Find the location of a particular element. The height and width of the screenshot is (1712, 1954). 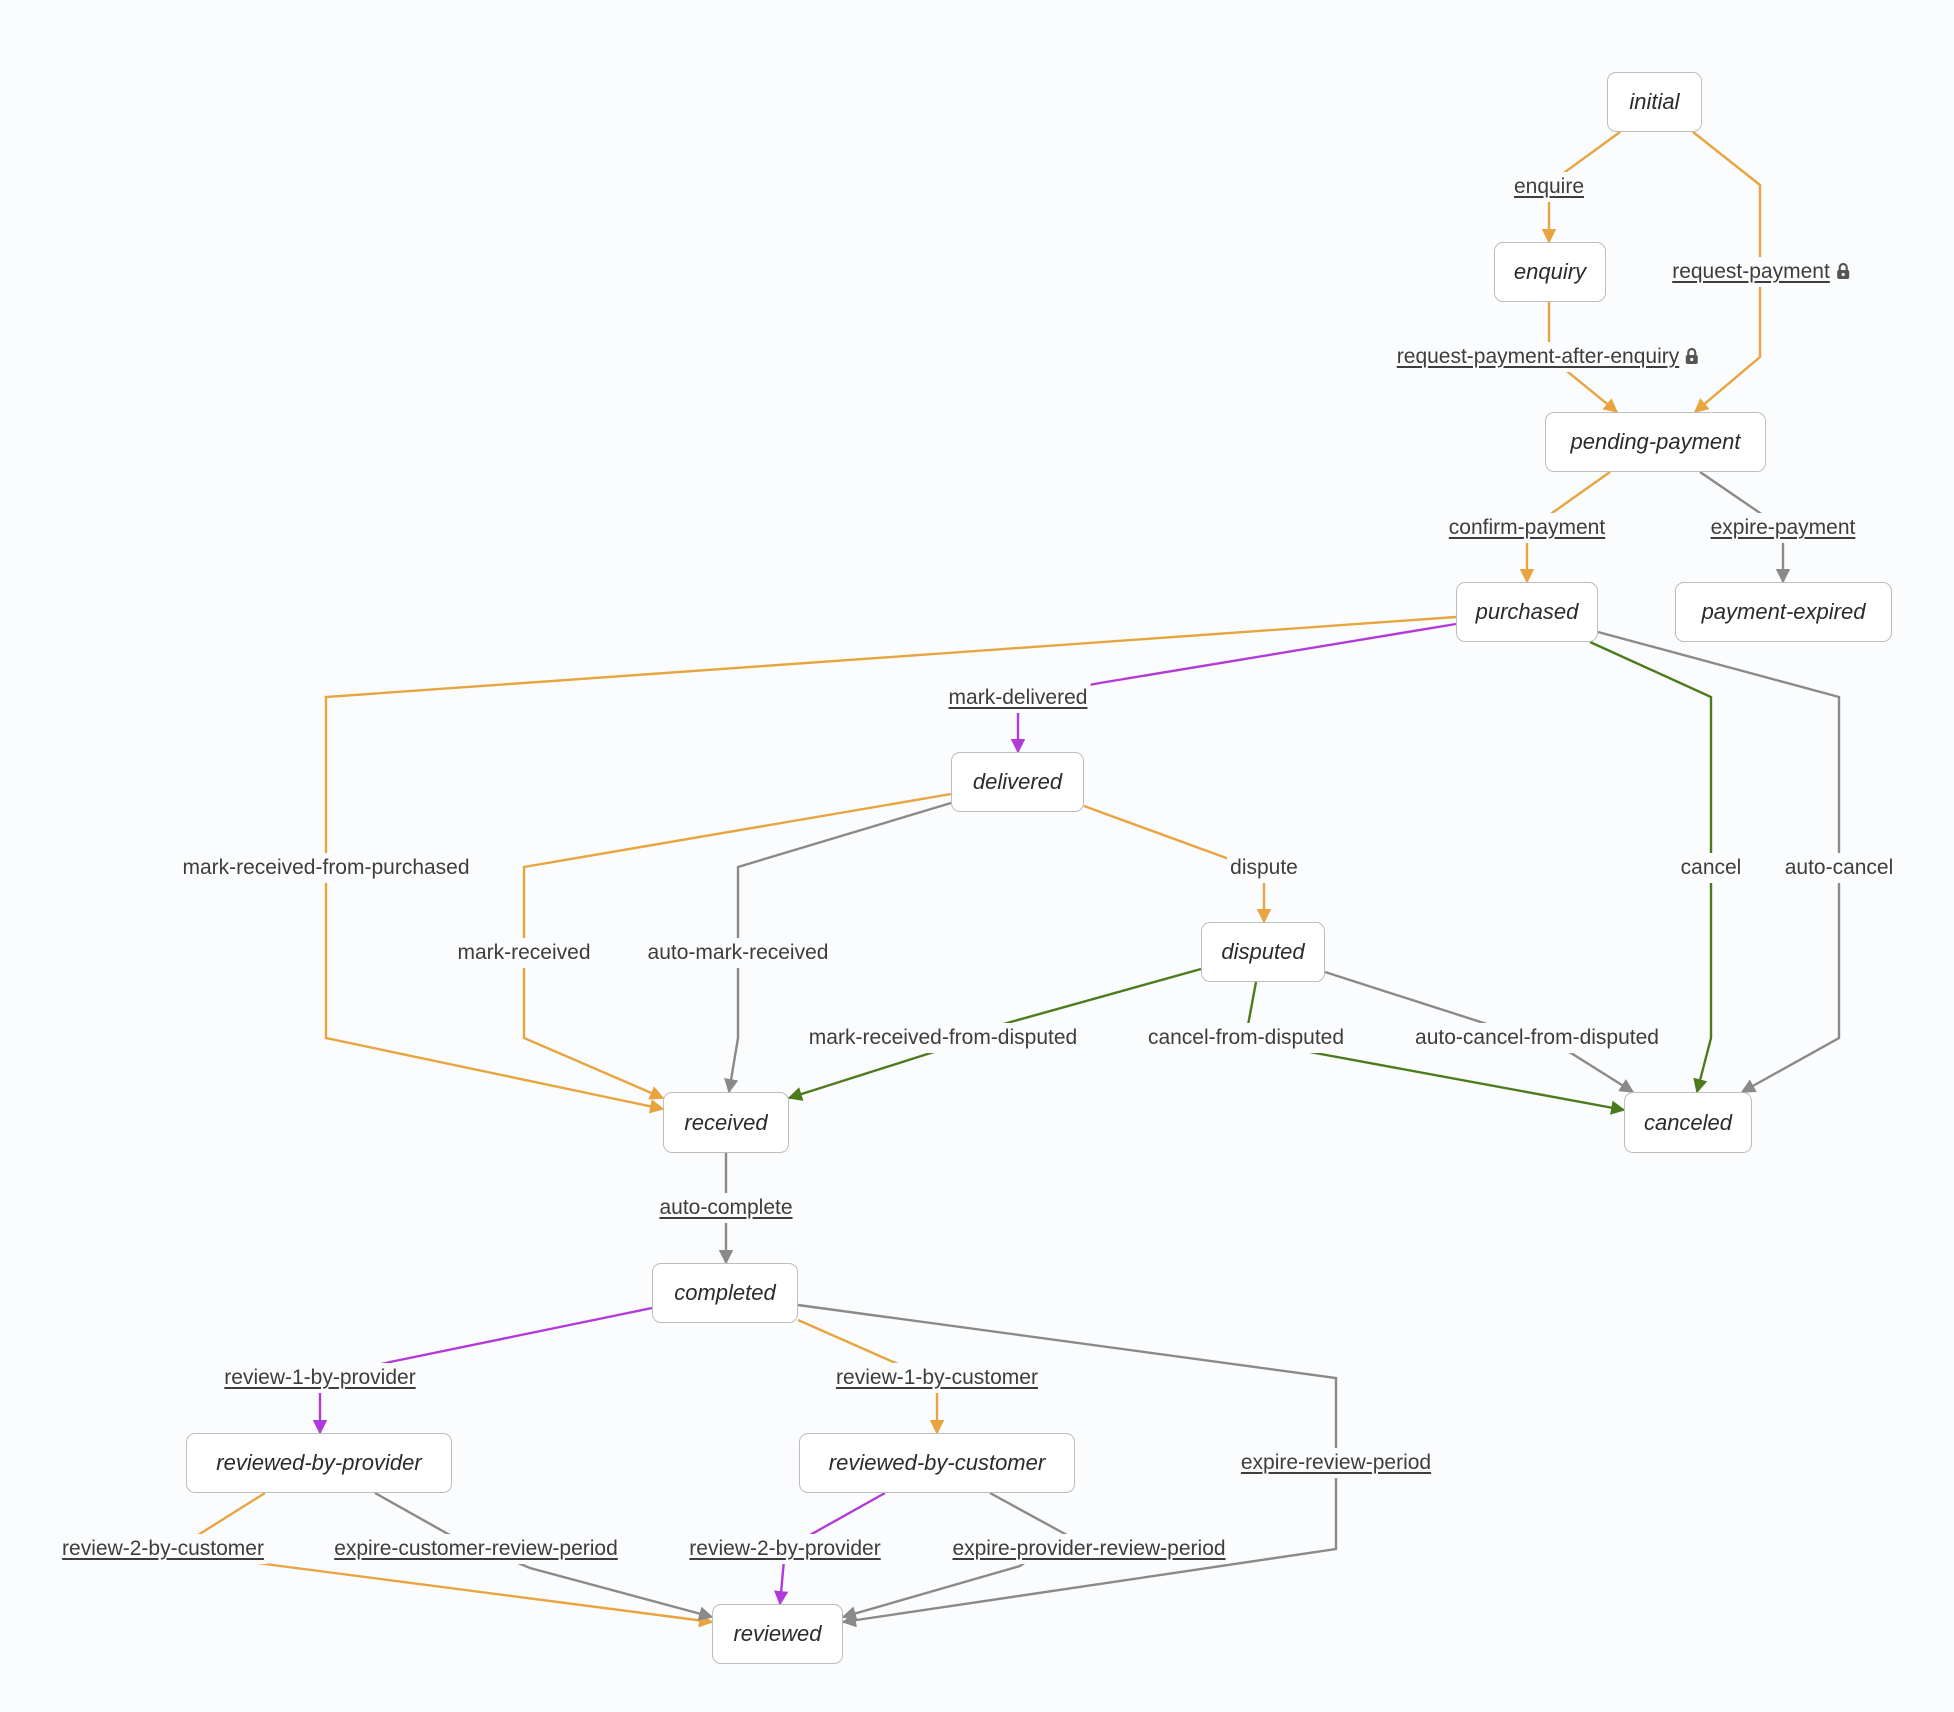

transition-review-1-by-customer: review-1-by-customer is located at coordinates (937, 1378).